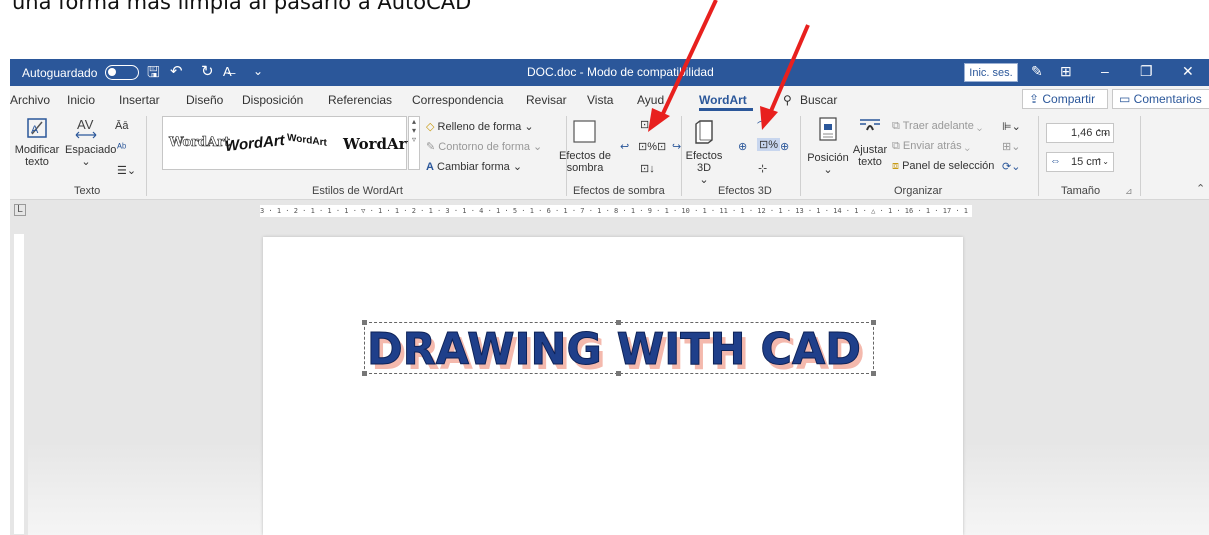 This screenshot has width=1209, height=535. Describe the element at coordinates (207, 71) in the screenshot. I see `redo-icon: ↻` at that location.